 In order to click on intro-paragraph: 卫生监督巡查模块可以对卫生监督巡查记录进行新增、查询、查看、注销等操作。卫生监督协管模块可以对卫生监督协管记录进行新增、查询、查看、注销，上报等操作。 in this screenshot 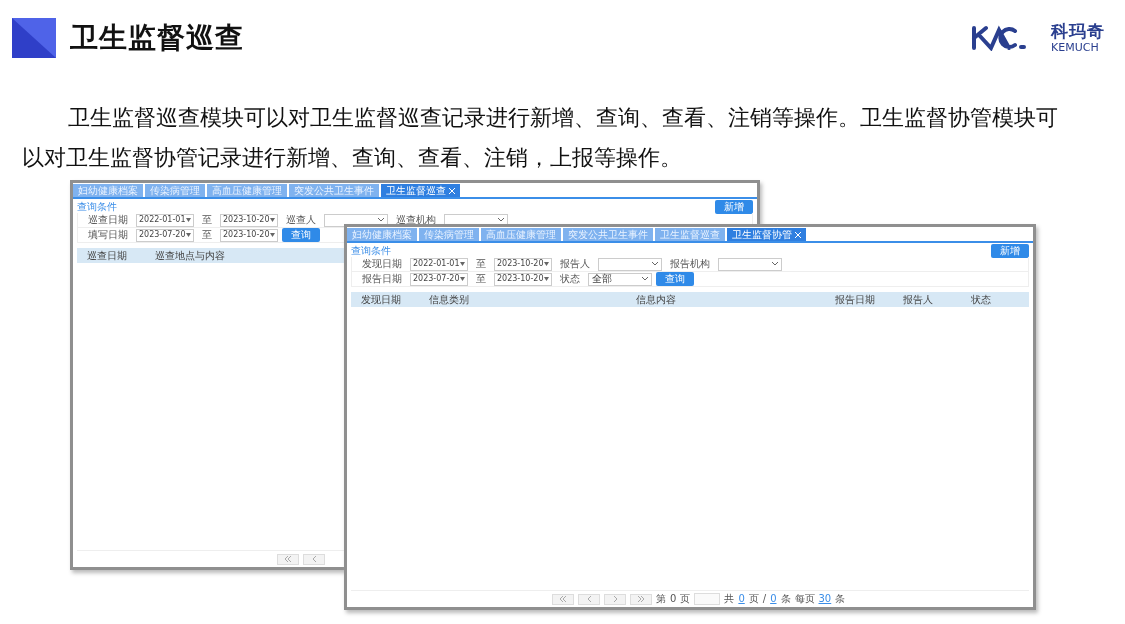, I will do `click(540, 138)`.